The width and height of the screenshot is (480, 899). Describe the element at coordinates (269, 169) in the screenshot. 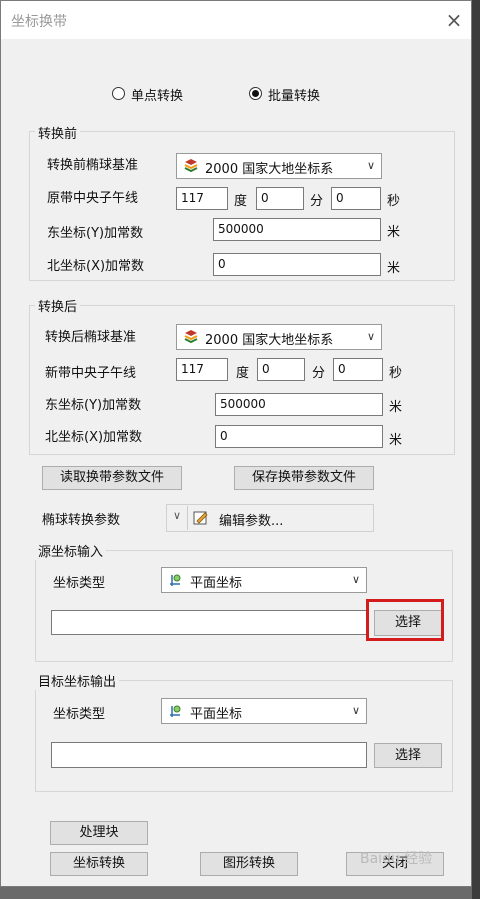

I see `before-ellipsoid-value: 2000 国家大地坐标系` at that location.